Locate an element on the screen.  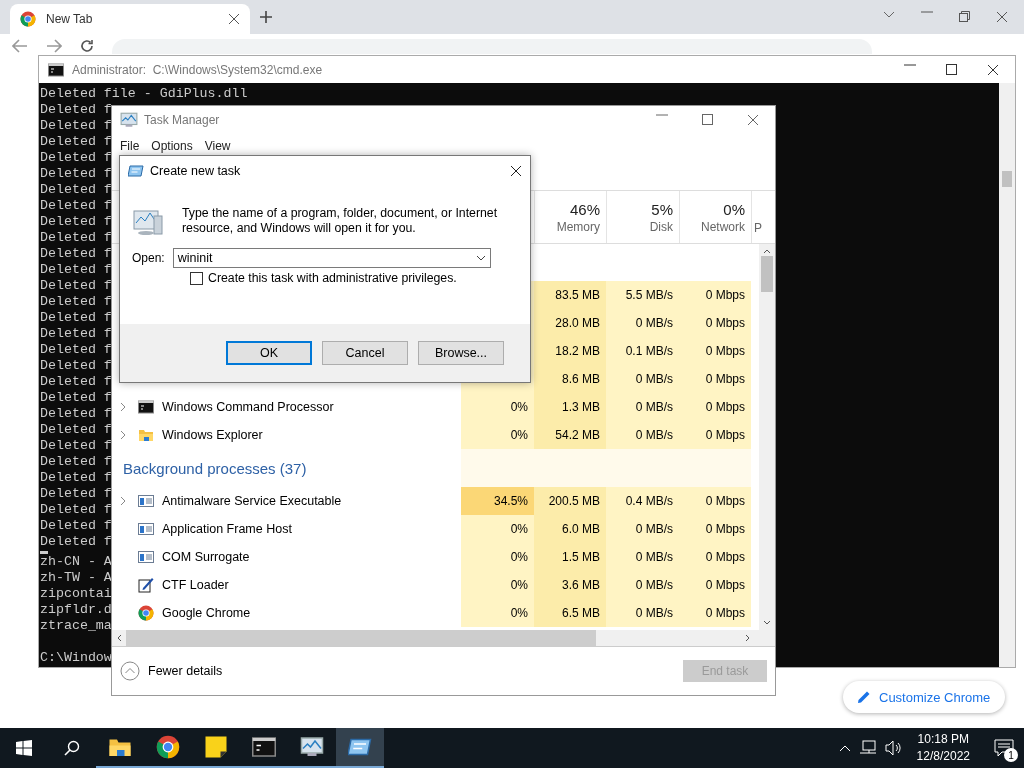
browser-tab: New Tab is located at coordinates (130, 19).